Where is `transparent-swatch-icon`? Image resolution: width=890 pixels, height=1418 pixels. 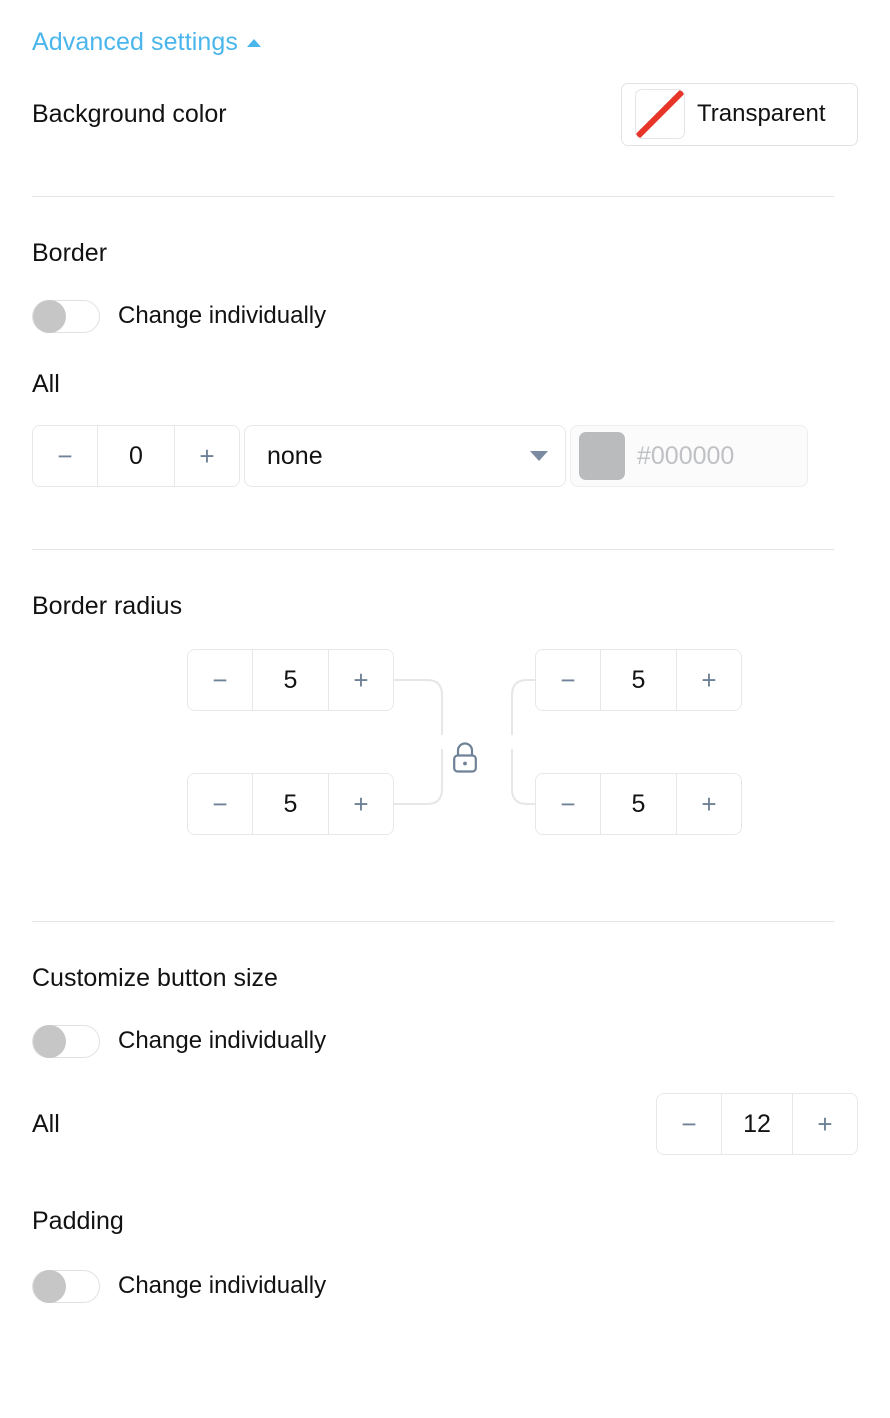 transparent-swatch-icon is located at coordinates (660, 114).